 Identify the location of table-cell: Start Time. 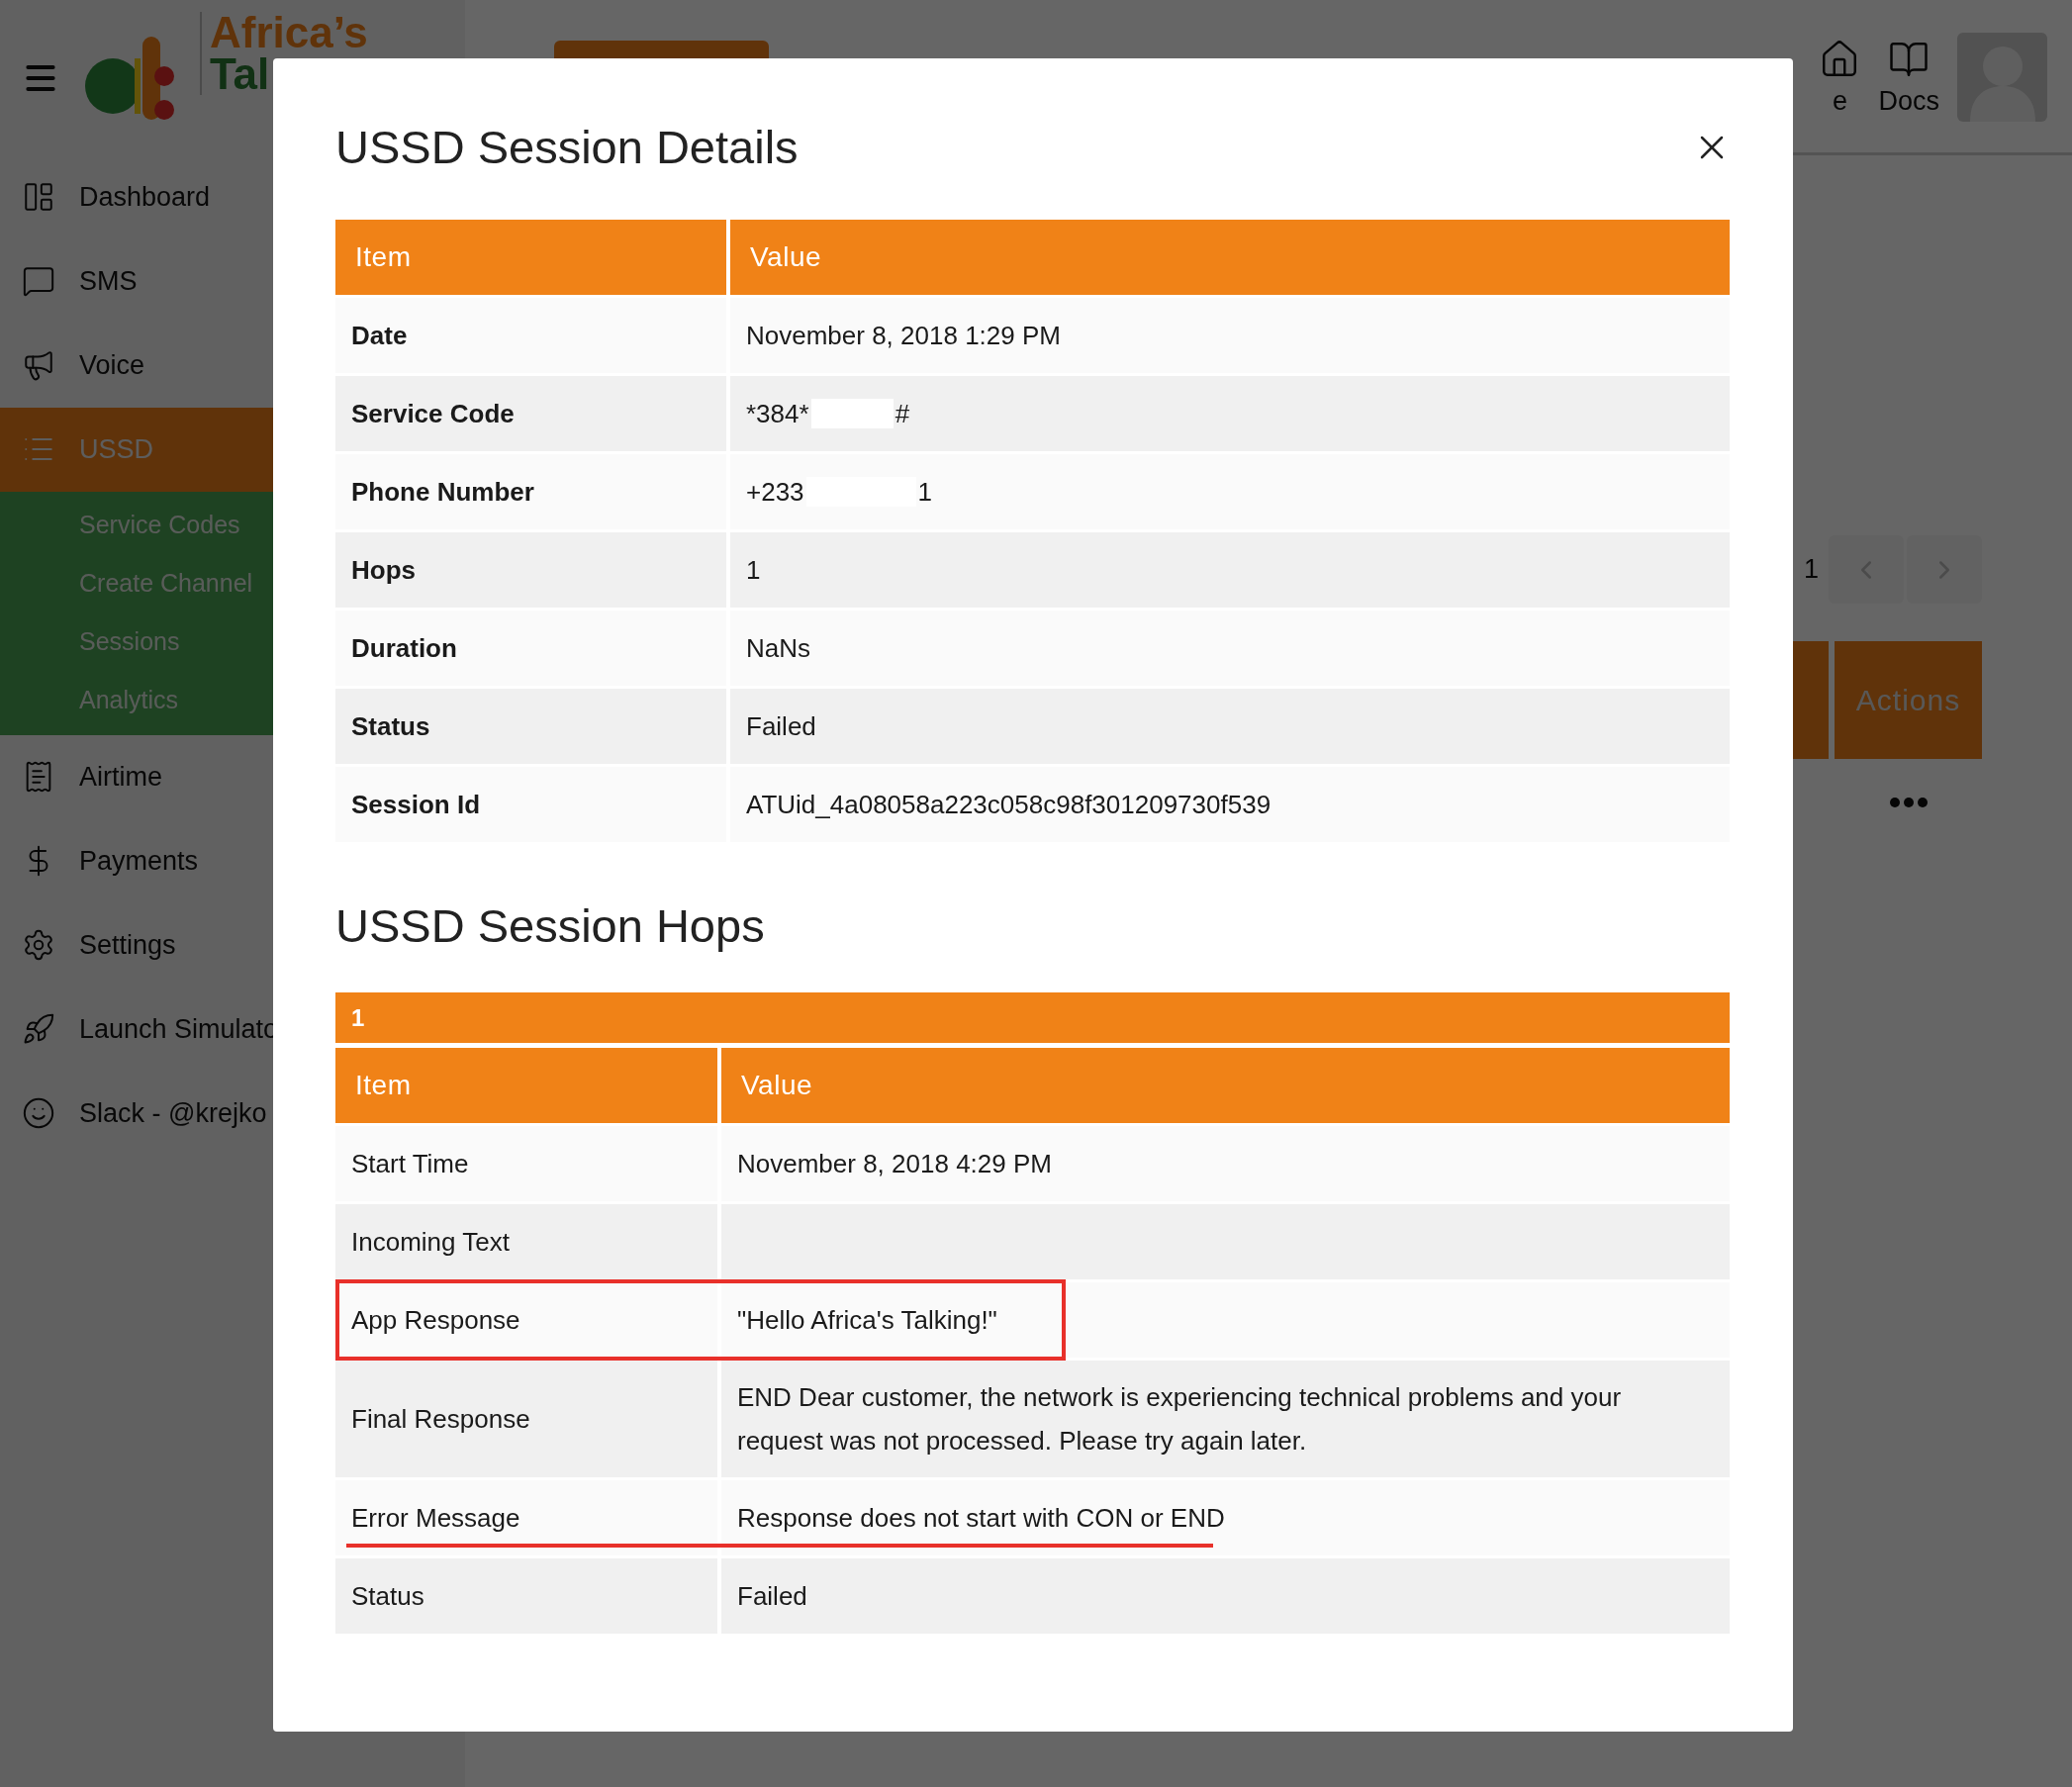
(526, 1163).